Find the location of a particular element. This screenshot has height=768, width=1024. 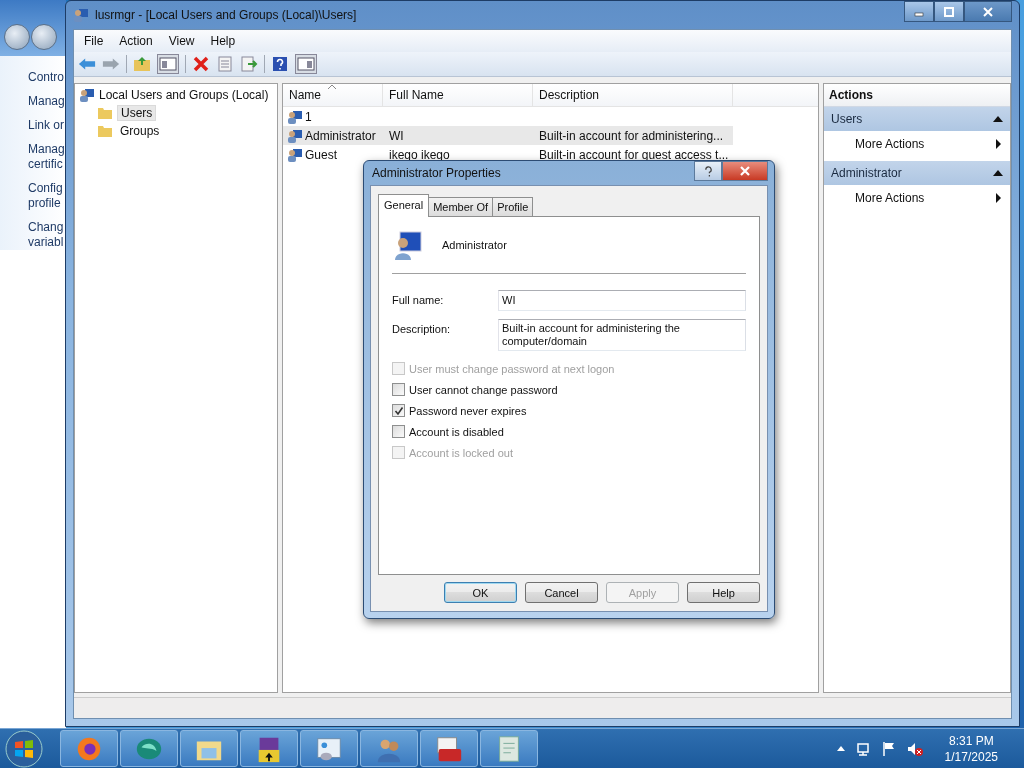

menu-item: View is located at coordinates (181, 41).